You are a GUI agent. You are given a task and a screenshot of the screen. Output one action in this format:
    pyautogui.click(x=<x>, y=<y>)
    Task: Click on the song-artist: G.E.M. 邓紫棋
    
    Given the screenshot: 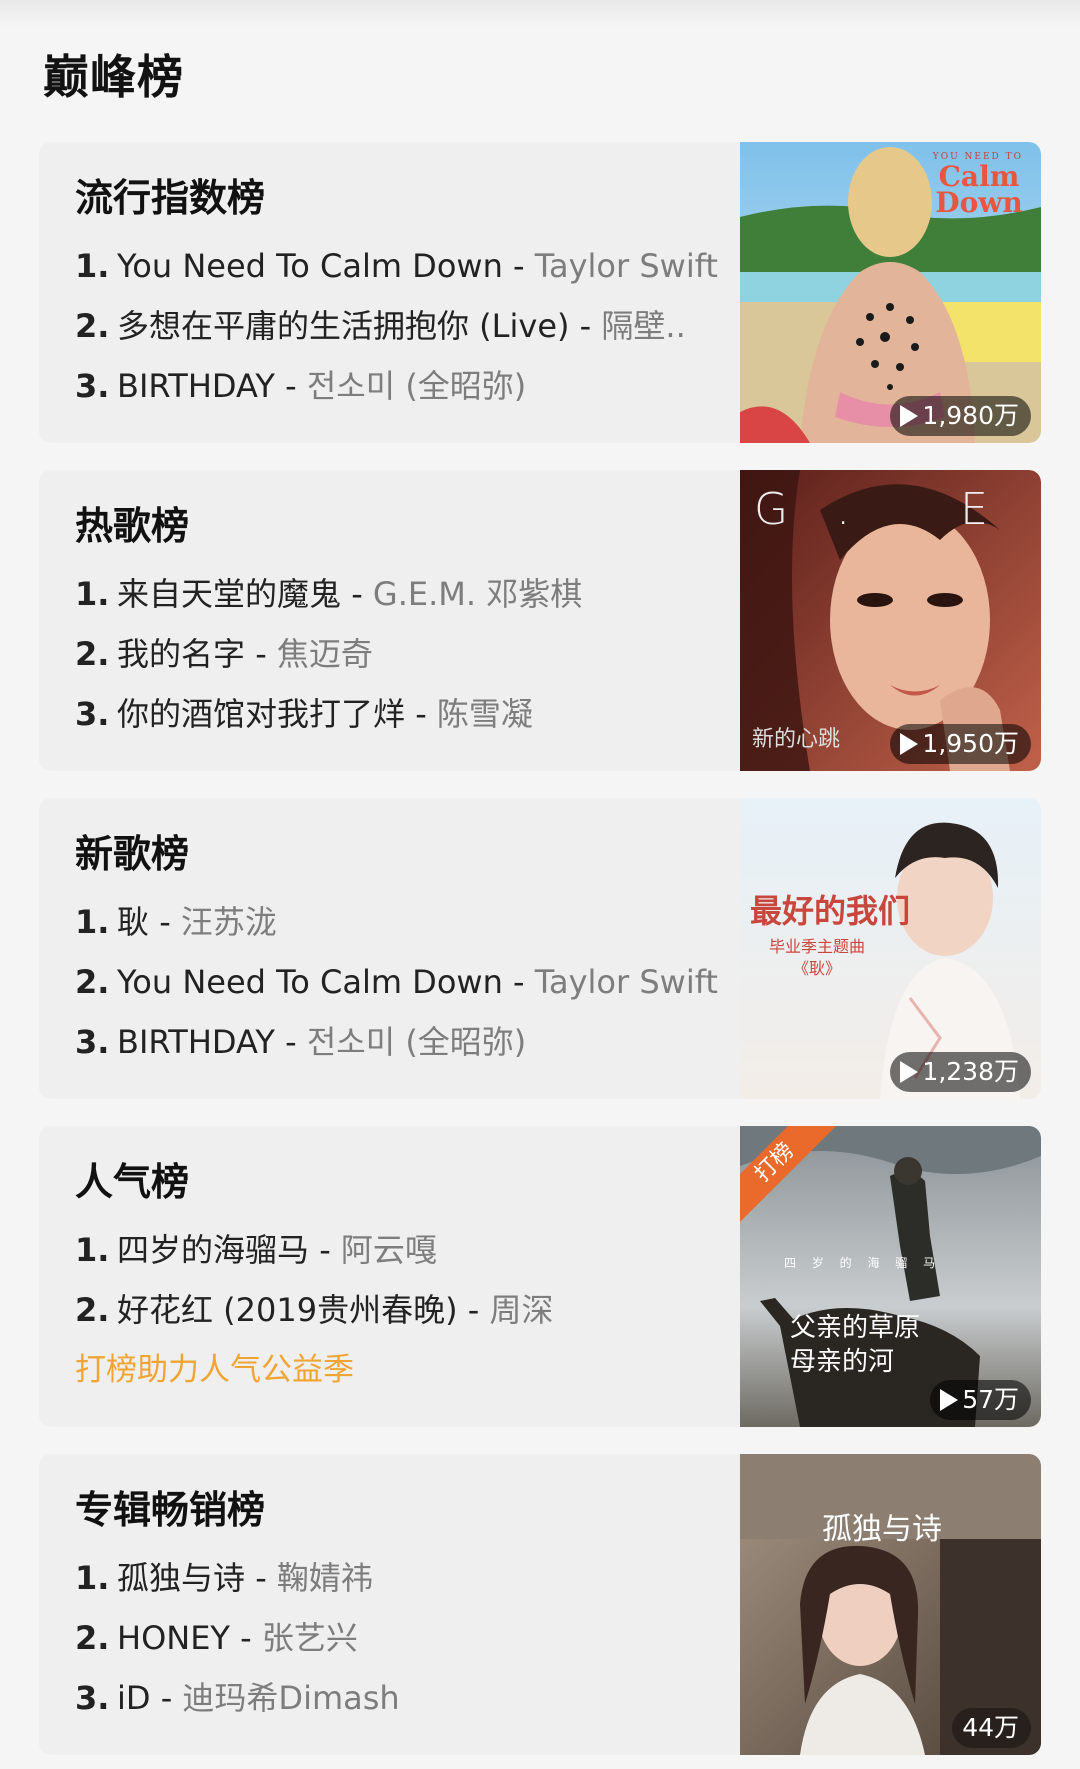 What is the action you would take?
    pyautogui.click(x=477, y=594)
    